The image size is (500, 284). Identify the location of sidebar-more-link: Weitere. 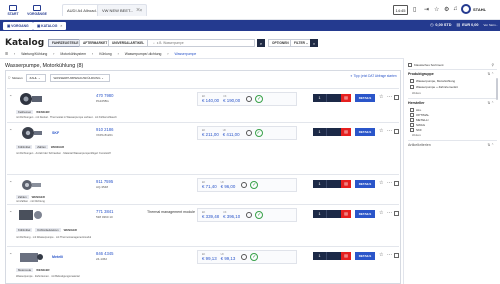
(416, 93).